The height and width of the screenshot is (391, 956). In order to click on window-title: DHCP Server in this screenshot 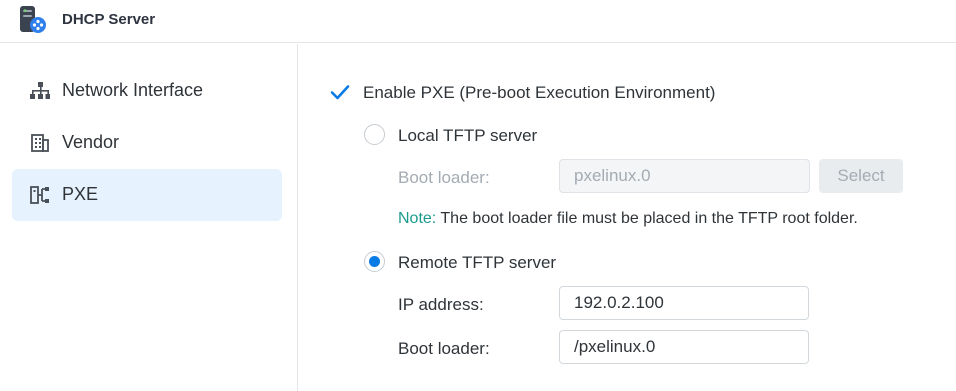, I will do `click(109, 19)`.